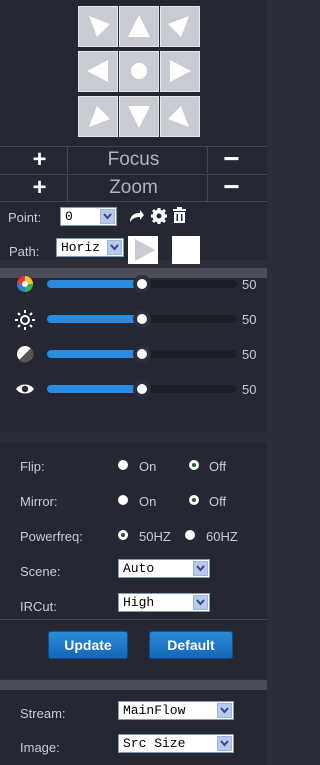 The image size is (320, 765). I want to click on ptz-down-button, so click(139, 116).